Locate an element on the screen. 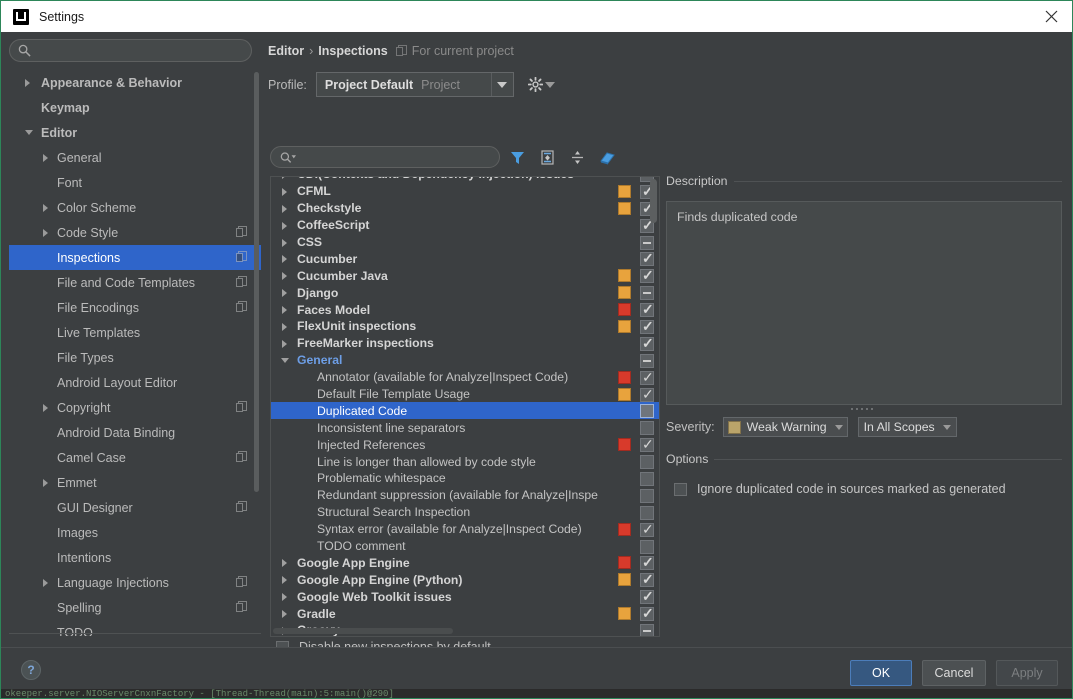 This screenshot has width=1073, height=699. sidebar-item-editor: Editor is located at coordinates (135, 132).